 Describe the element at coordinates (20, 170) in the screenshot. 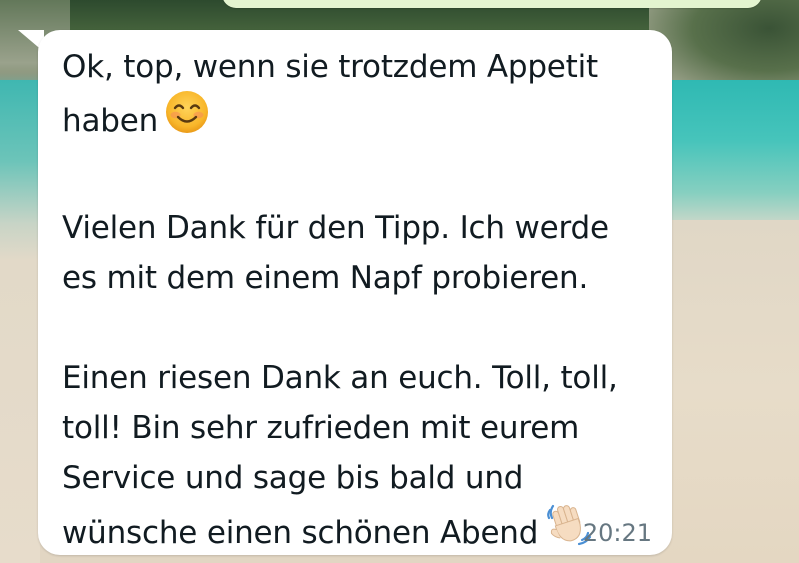

I see `wallpaper-sea-left` at that location.